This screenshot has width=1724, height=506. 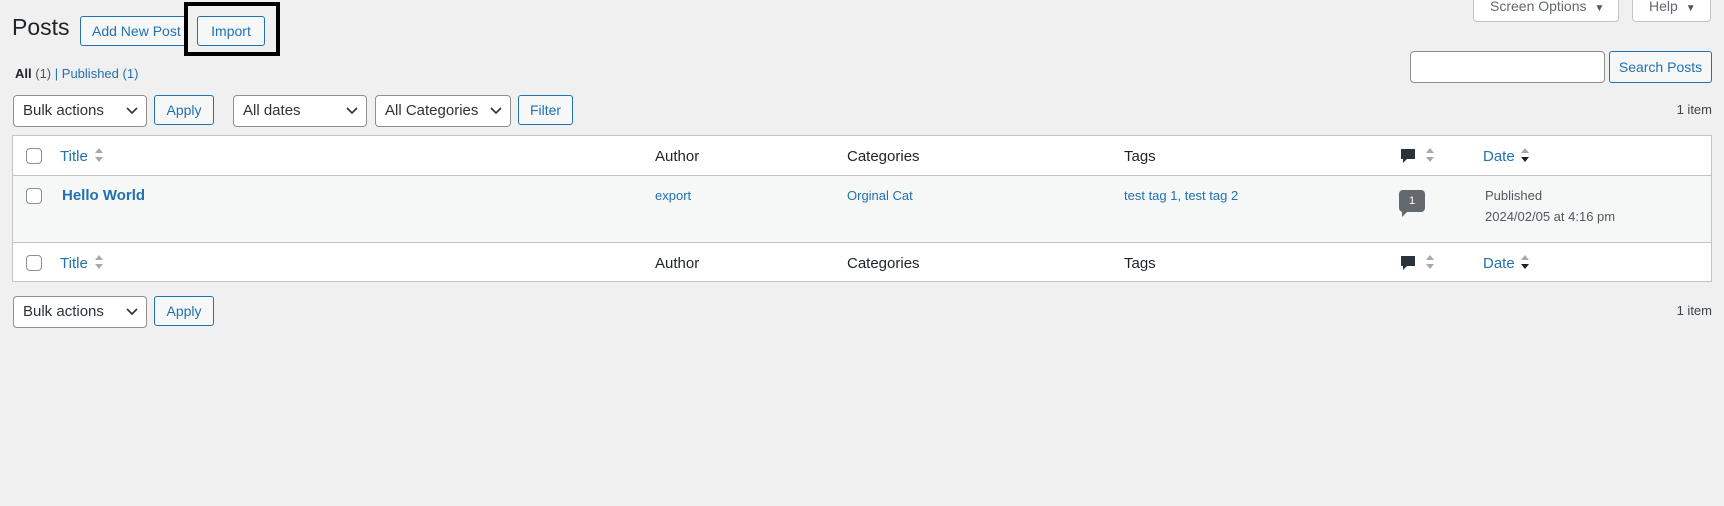 I want to click on filter-all: All, so click(x=23, y=73).